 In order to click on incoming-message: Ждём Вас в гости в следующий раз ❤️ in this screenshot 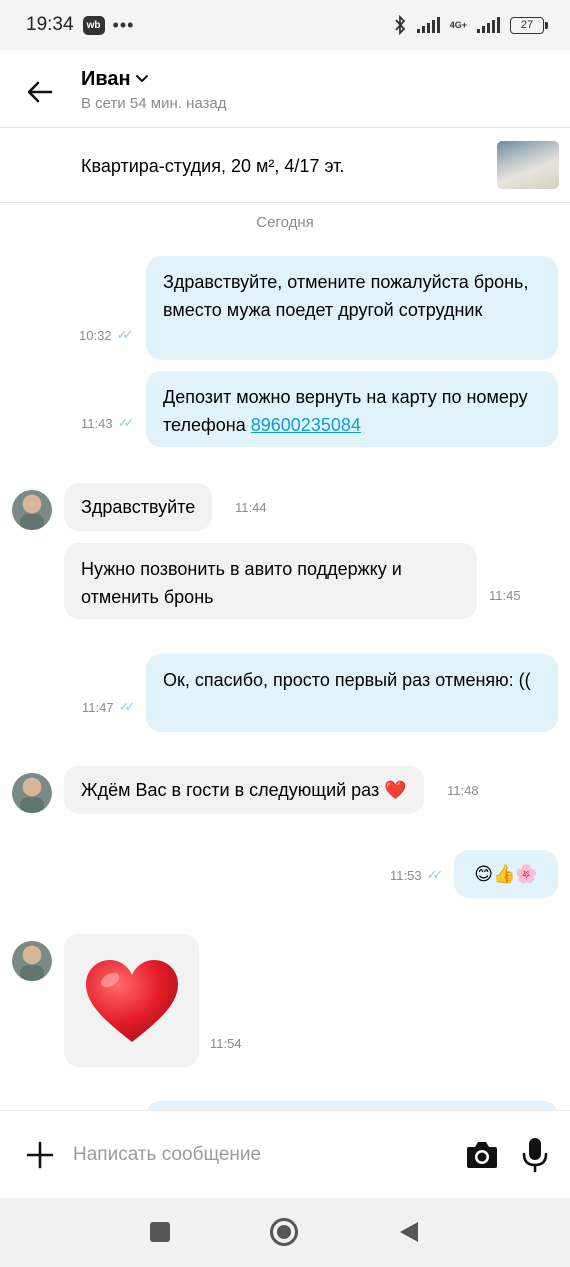, I will do `click(244, 790)`.